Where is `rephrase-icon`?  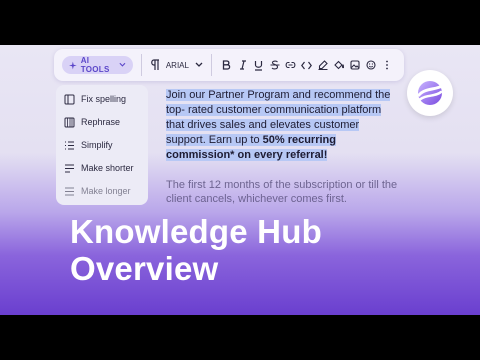 rephrase-icon is located at coordinates (69, 122).